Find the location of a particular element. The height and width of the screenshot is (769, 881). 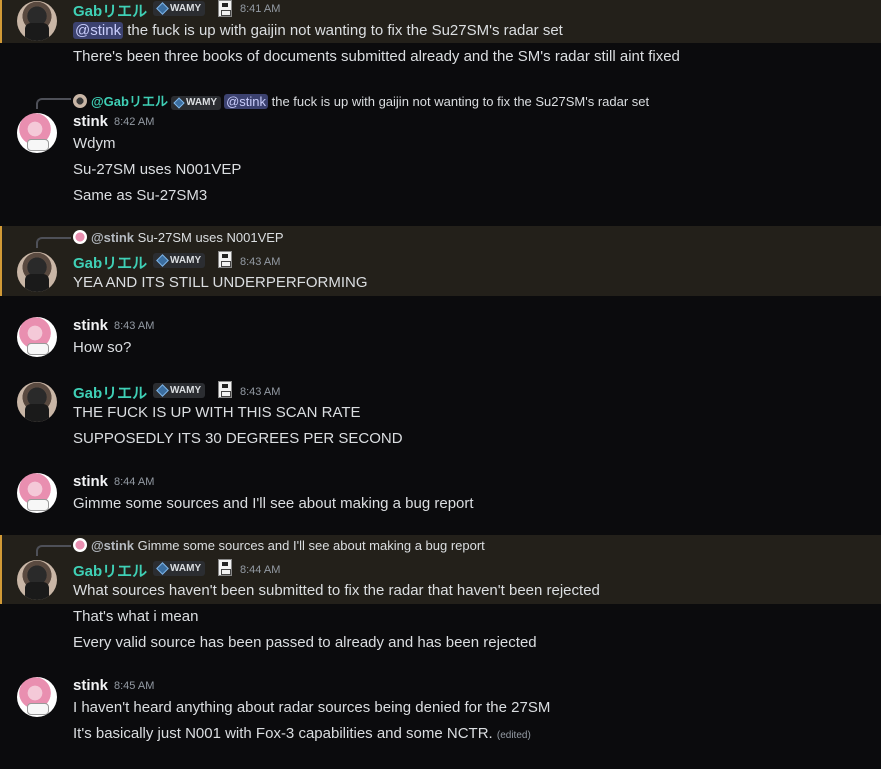

reply-preview: @stink Su-27SM uses N001VEP is located at coordinates (178, 237).